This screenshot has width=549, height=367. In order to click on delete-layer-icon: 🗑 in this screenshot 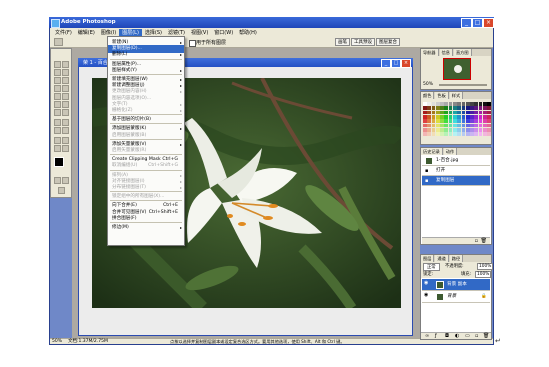, I will do `click(486, 336)`.